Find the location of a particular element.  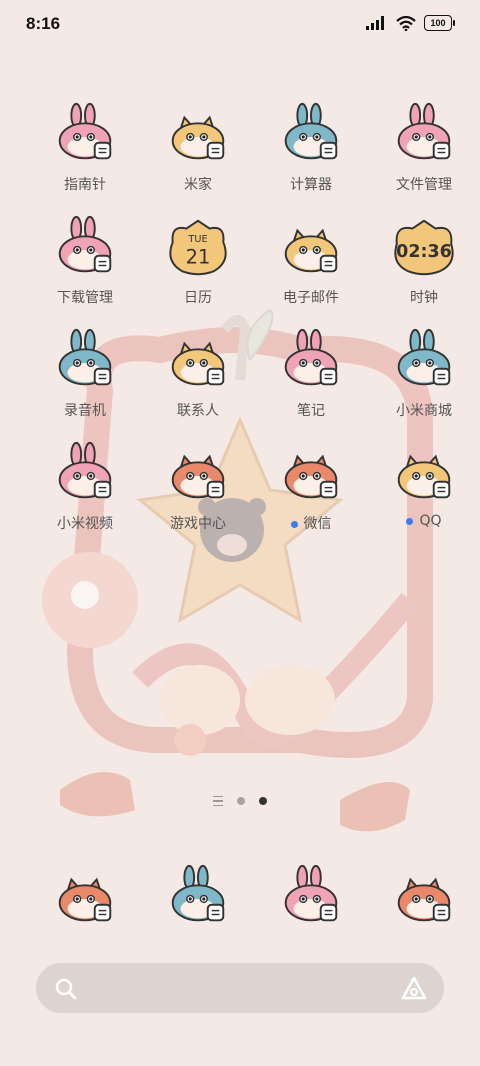

clock-time: 8:16 is located at coordinates (43, 23).